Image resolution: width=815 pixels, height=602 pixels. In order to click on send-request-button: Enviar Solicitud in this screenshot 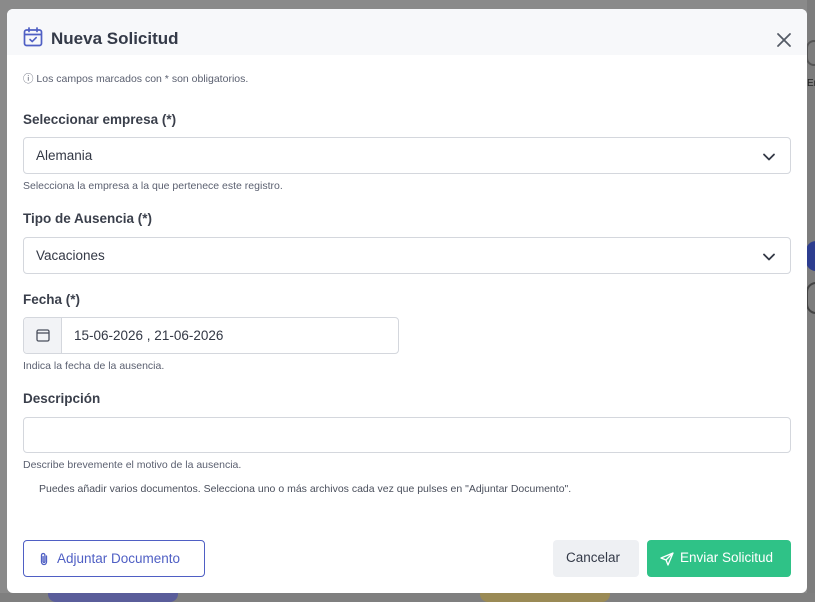, I will do `click(719, 558)`.